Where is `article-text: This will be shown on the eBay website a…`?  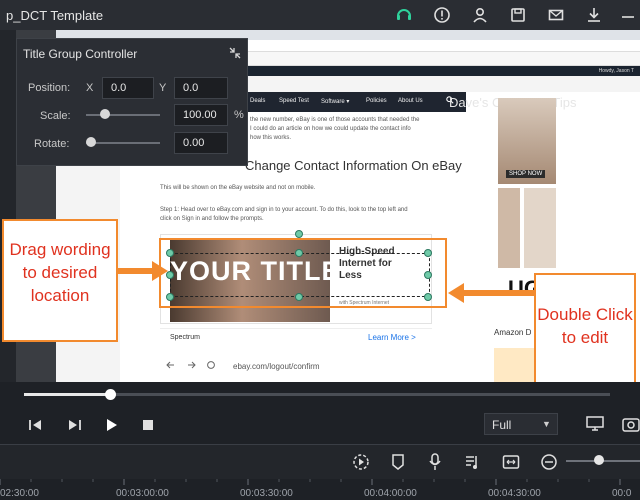 article-text: This will be shown on the eBay website a… is located at coordinates (238, 188).